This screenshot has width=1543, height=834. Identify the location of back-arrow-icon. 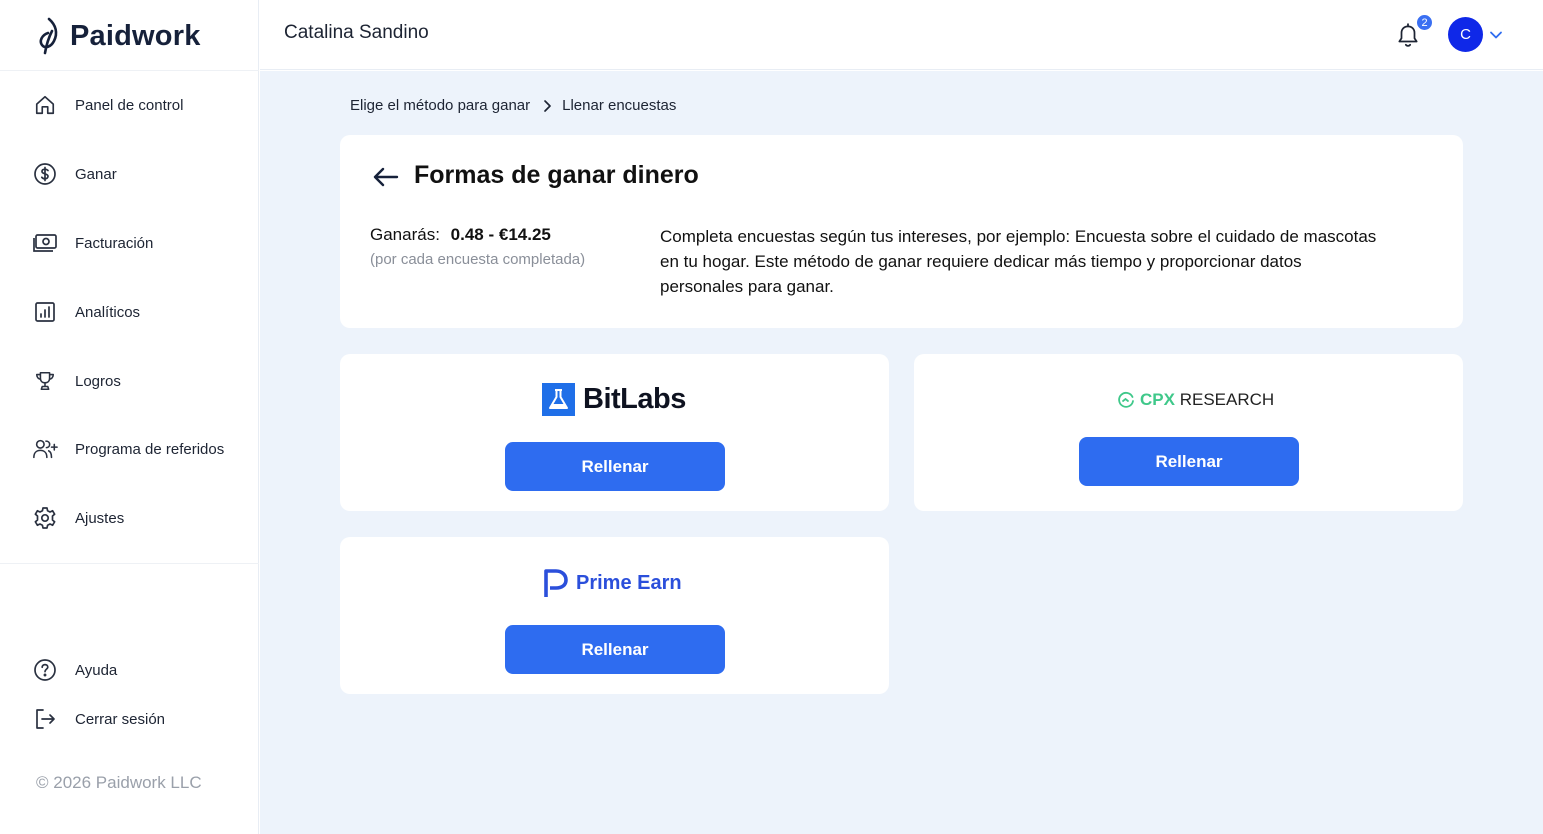
(386, 177).